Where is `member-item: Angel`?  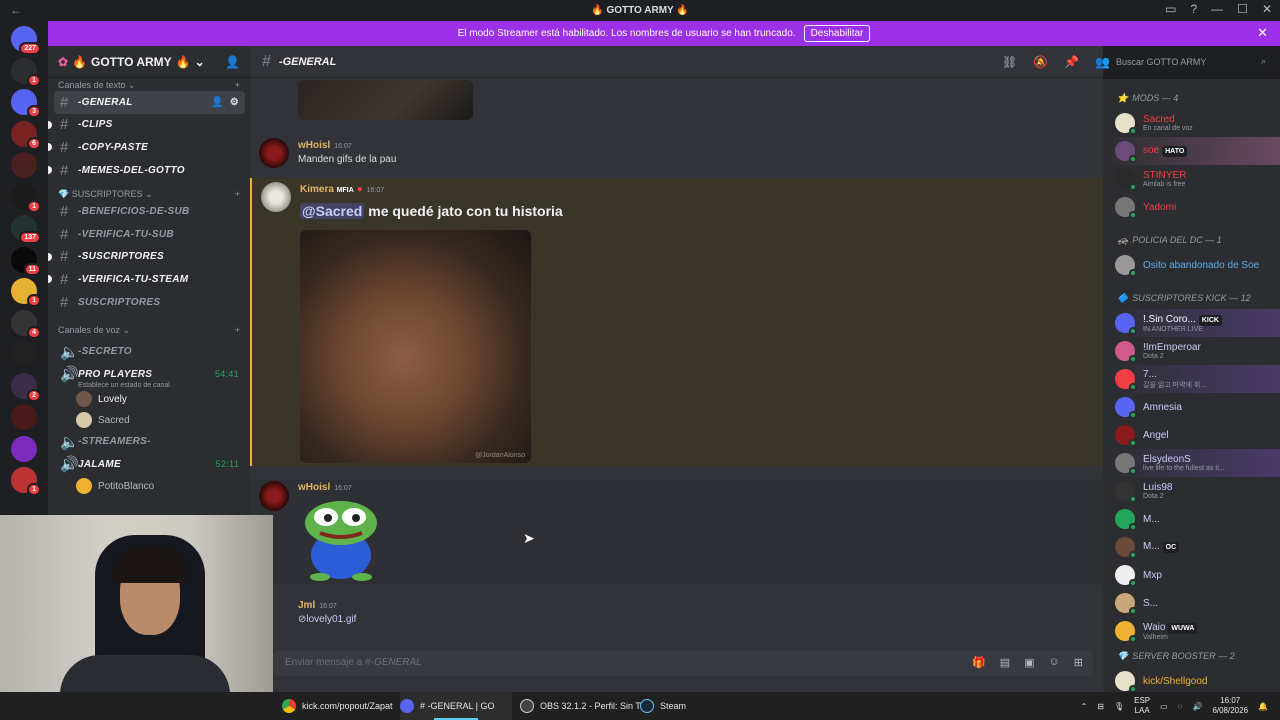
member-item: Angel is located at coordinates (1191, 435).